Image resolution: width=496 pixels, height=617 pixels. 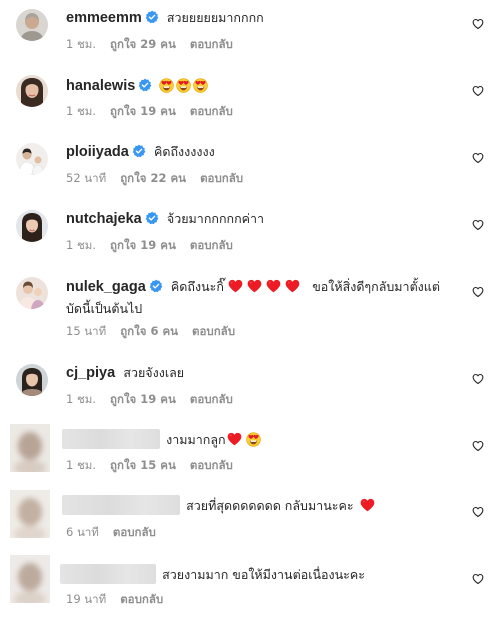 What do you see at coordinates (184, 86) in the screenshot?
I see `emoji-group` at bounding box center [184, 86].